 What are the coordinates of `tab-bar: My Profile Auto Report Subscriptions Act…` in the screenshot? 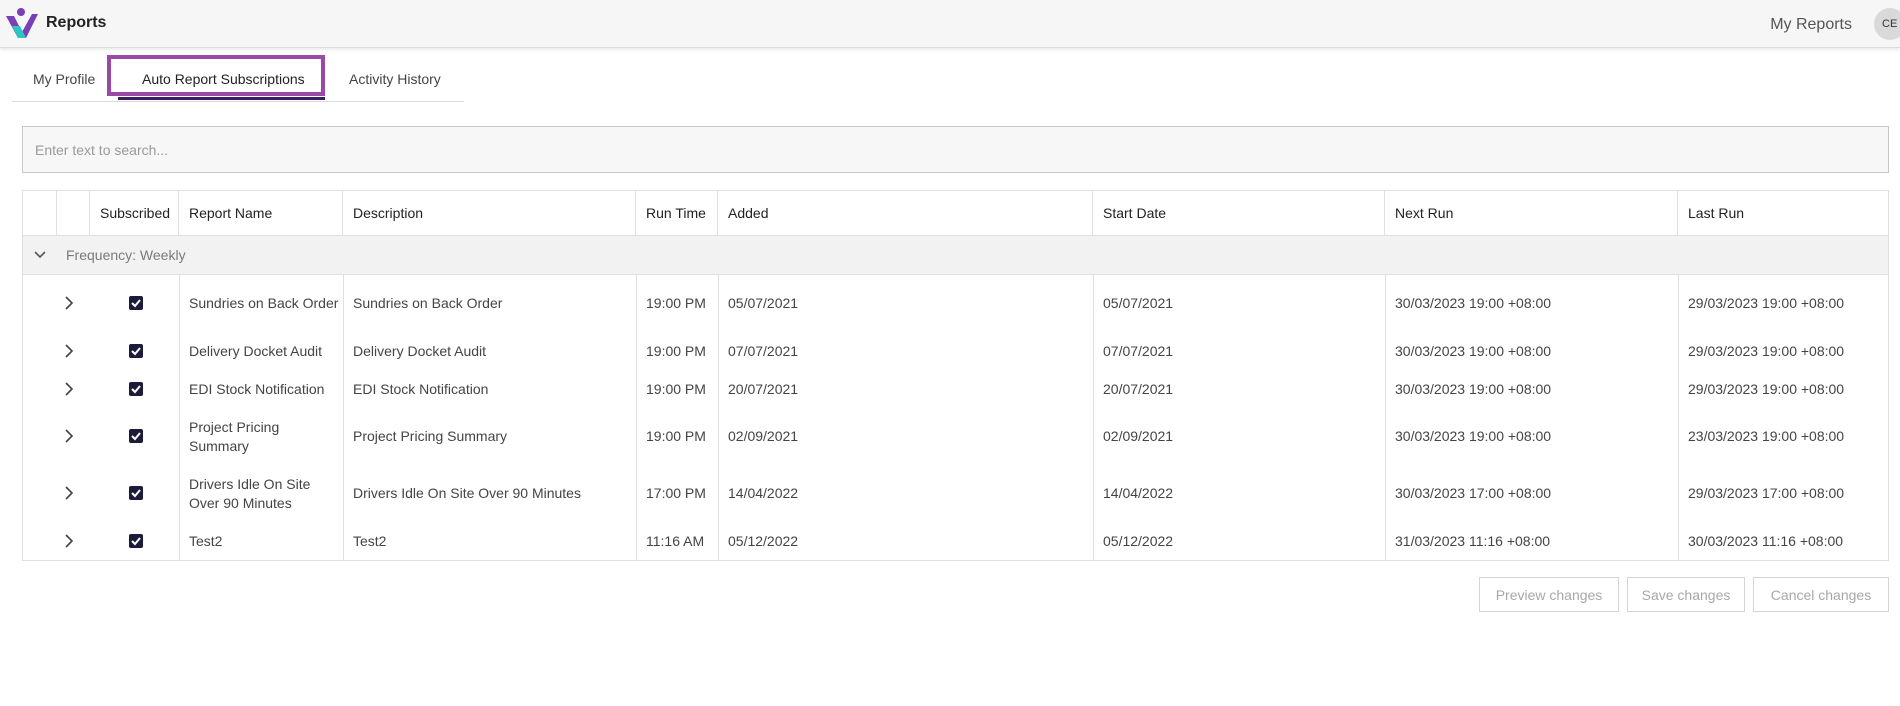 It's located at (238, 79).